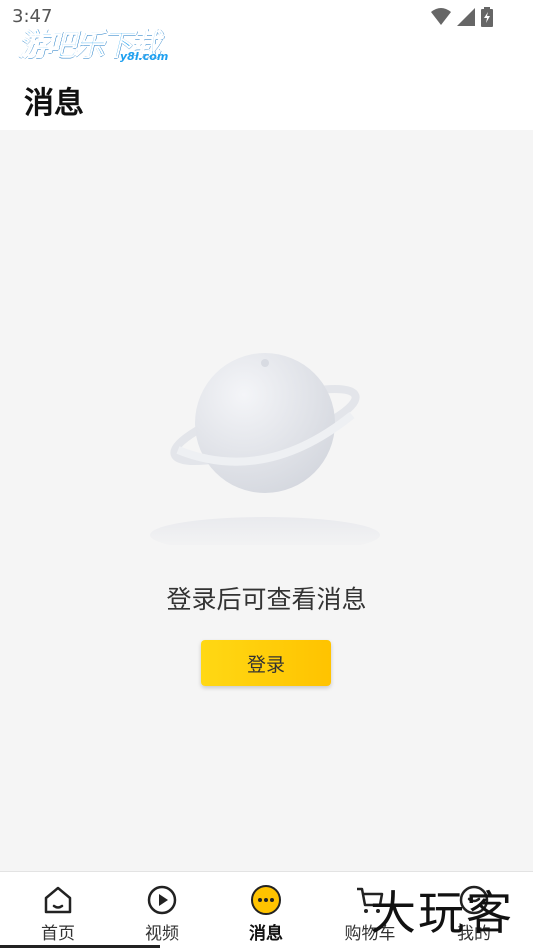 The height and width of the screenshot is (949, 533). What do you see at coordinates (58, 900) in the screenshot?
I see `home-icon` at bounding box center [58, 900].